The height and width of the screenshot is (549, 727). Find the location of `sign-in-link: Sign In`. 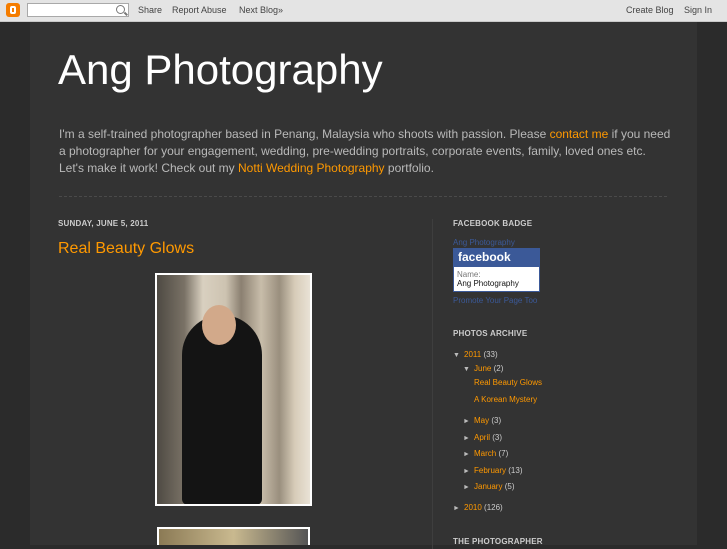

sign-in-link: Sign In is located at coordinates (698, 10).